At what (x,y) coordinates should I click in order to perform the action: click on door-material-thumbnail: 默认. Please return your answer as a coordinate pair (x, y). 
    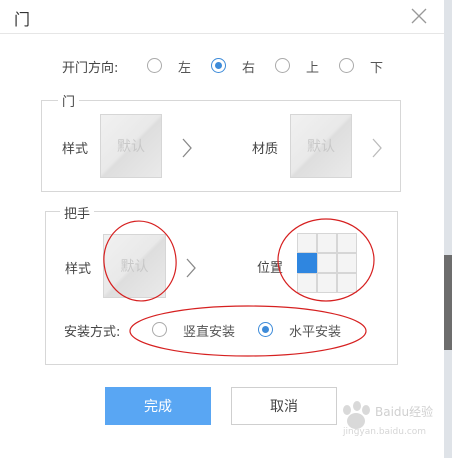
    Looking at the image, I should click on (321, 146).